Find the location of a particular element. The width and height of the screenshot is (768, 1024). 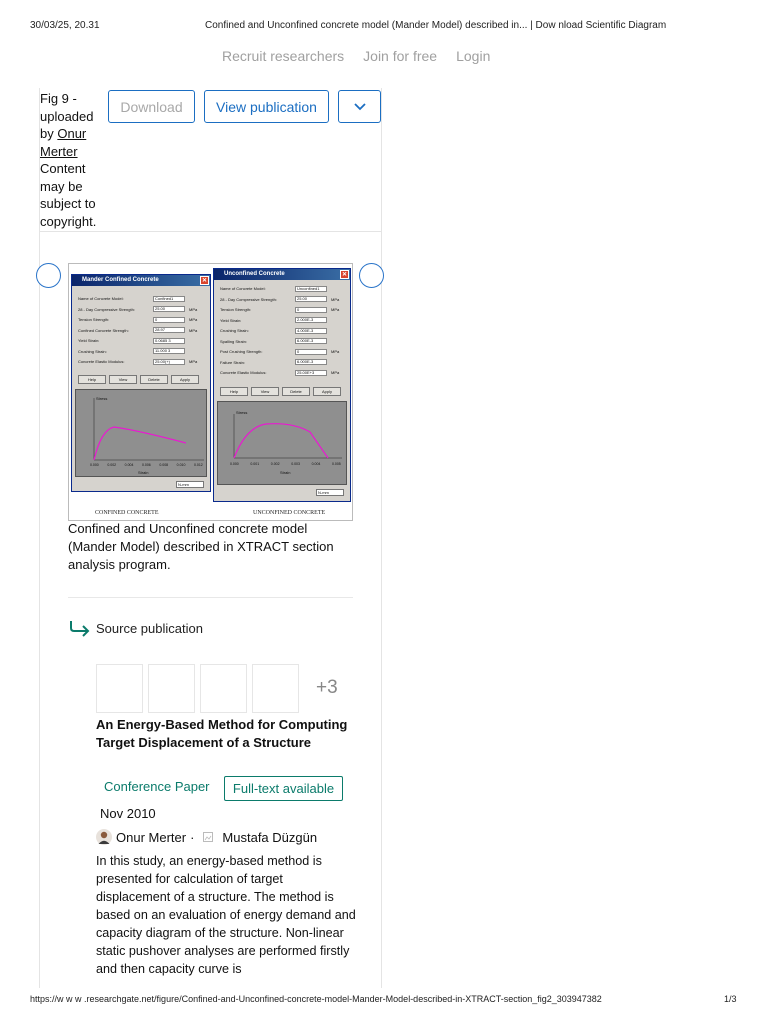

unconfined-curve is located at coordinates (281, 441).